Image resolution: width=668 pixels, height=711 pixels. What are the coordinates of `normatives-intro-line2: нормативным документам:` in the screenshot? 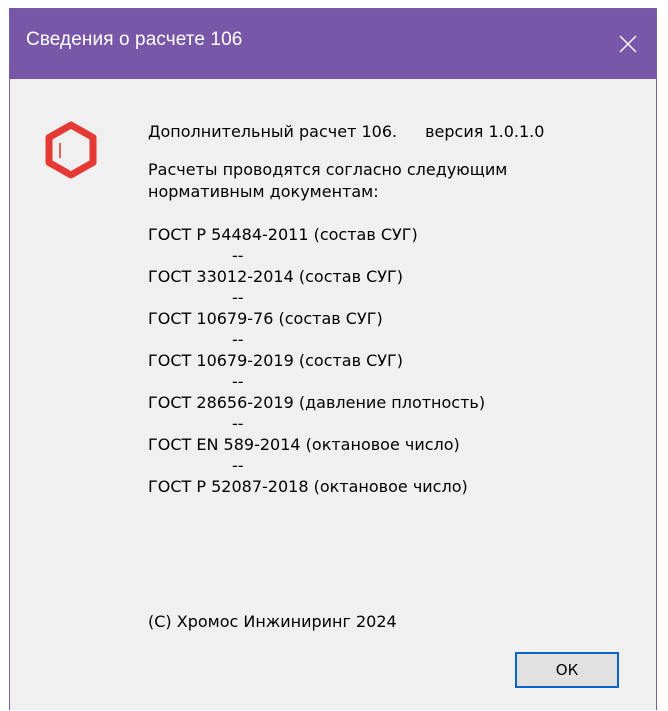 It's located at (263, 191).